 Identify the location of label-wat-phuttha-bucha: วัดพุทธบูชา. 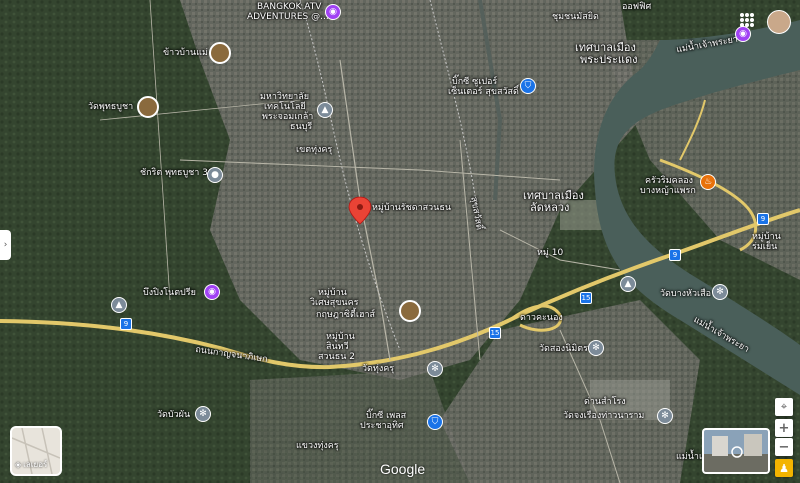
(110, 107).